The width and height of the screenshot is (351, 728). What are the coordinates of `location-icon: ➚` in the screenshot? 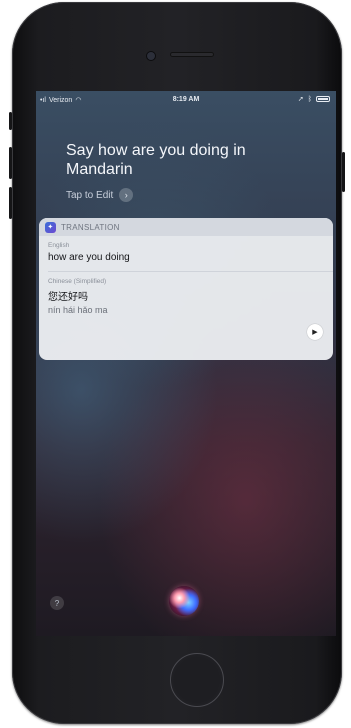 It's located at (300, 99).